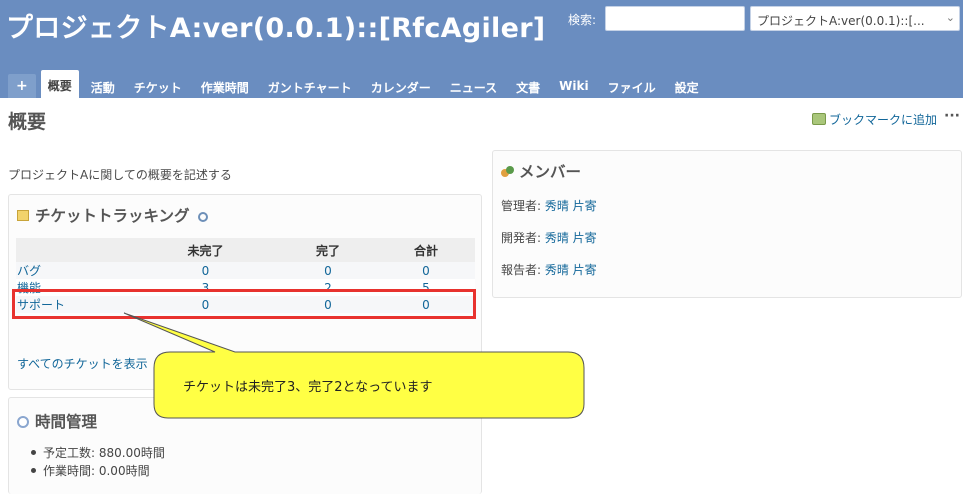 This screenshot has height=494, width=963. I want to click on callout-text: チケットは未完了3、完了2となっています, so click(308, 387).